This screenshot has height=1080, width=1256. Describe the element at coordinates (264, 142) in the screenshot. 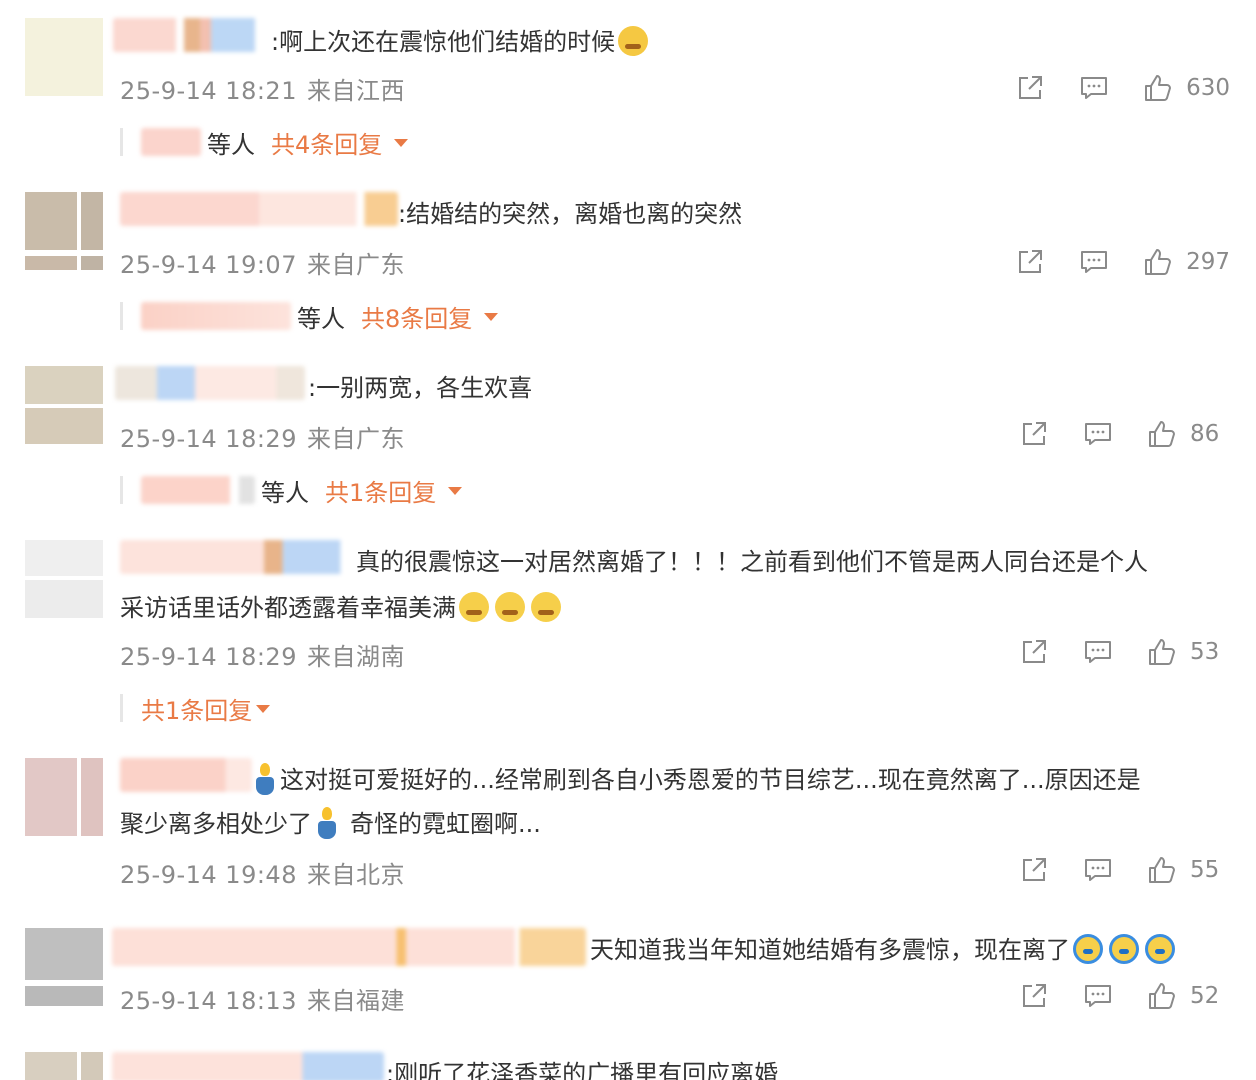

I see `reply-summary: 等人 共4条回复` at that location.